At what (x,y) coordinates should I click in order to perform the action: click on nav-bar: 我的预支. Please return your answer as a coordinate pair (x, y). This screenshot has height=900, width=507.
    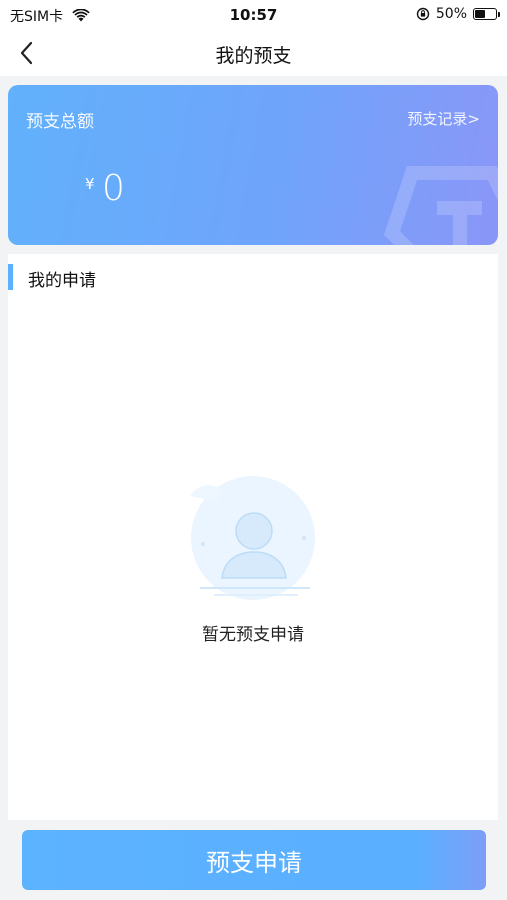
    Looking at the image, I should click on (253, 53).